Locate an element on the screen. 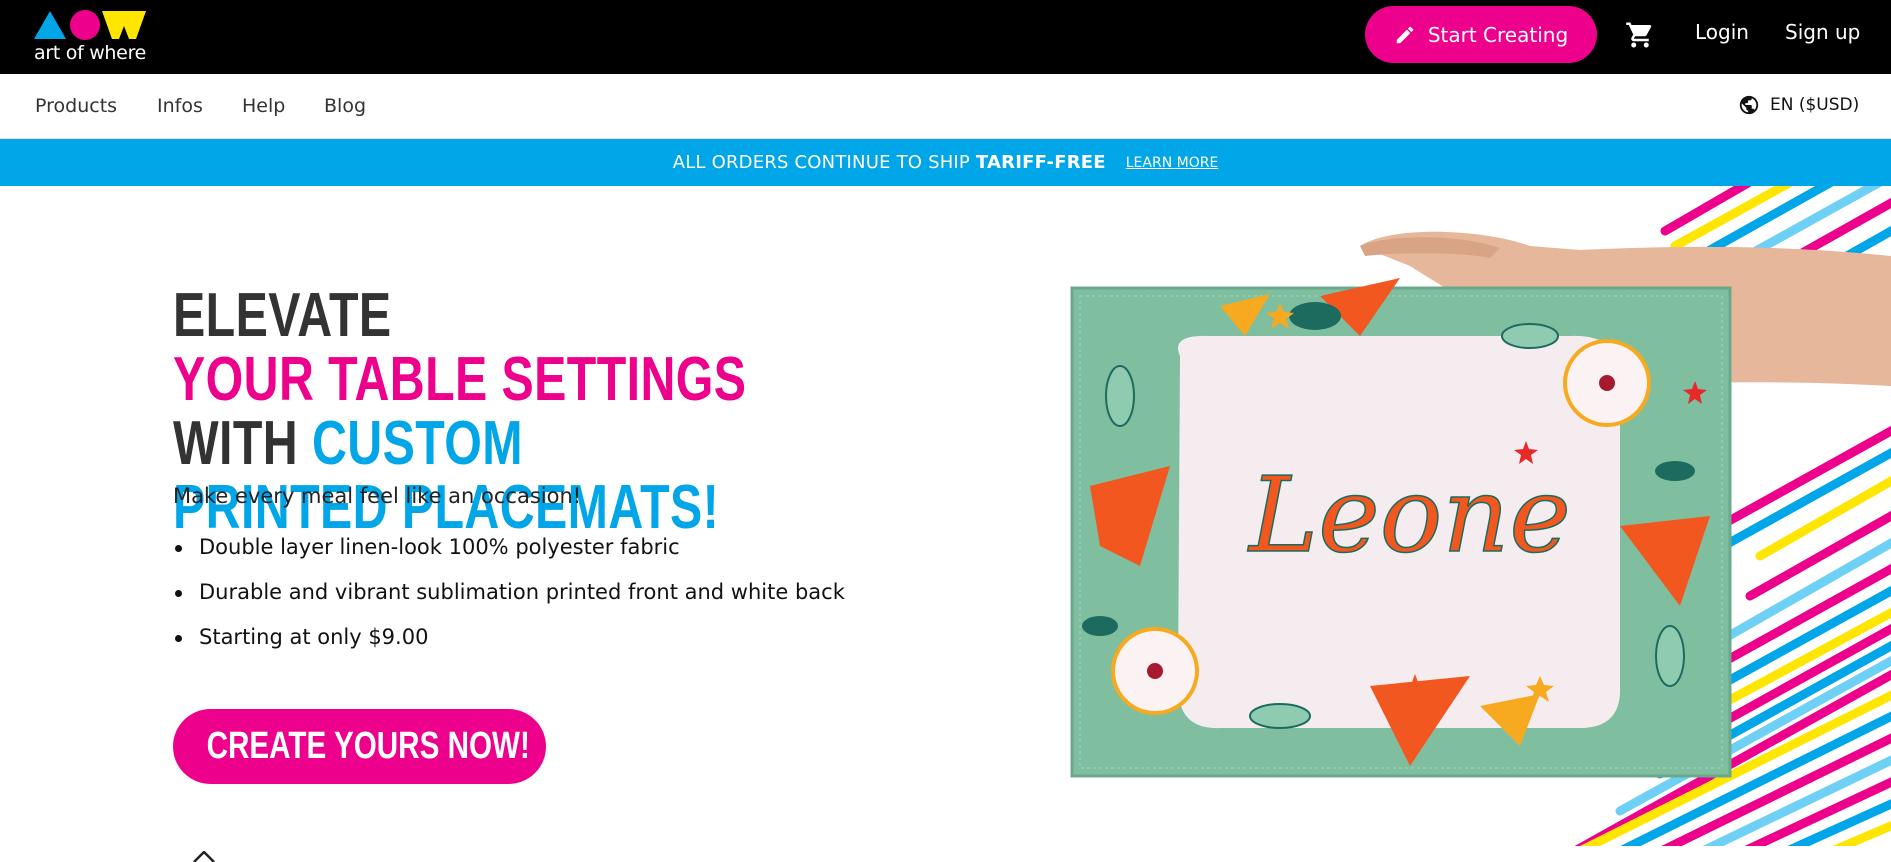  nav-item-products: Products is located at coordinates (76, 106).